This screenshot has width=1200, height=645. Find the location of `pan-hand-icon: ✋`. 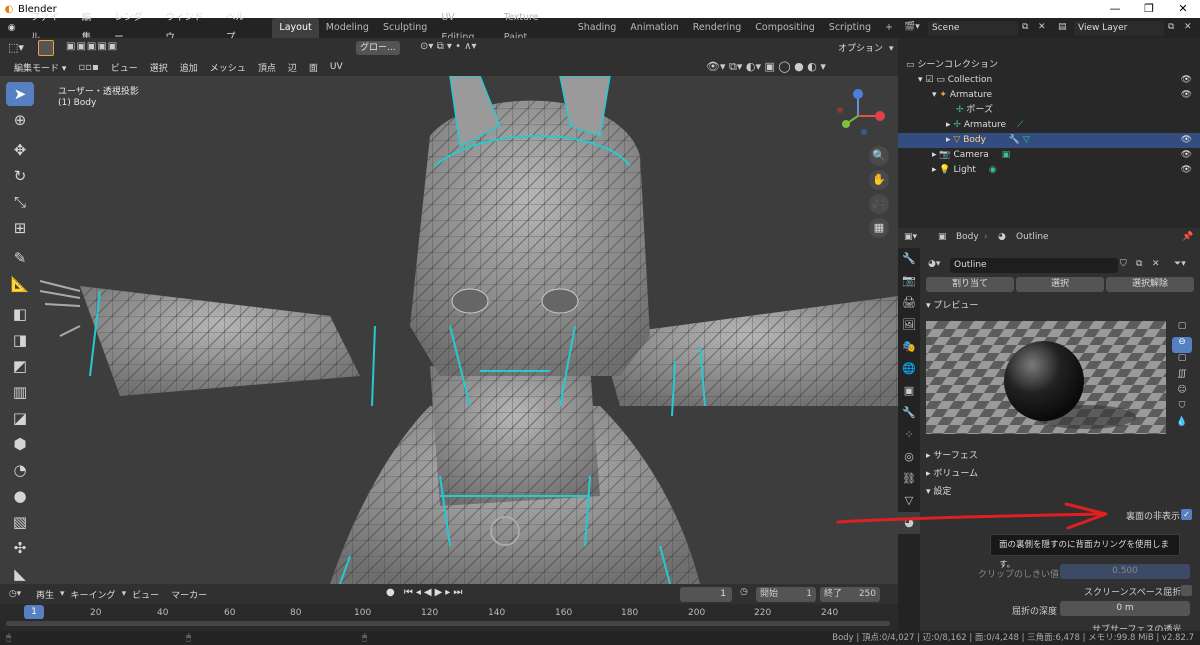

pan-hand-icon: ✋ is located at coordinates (879, 180).